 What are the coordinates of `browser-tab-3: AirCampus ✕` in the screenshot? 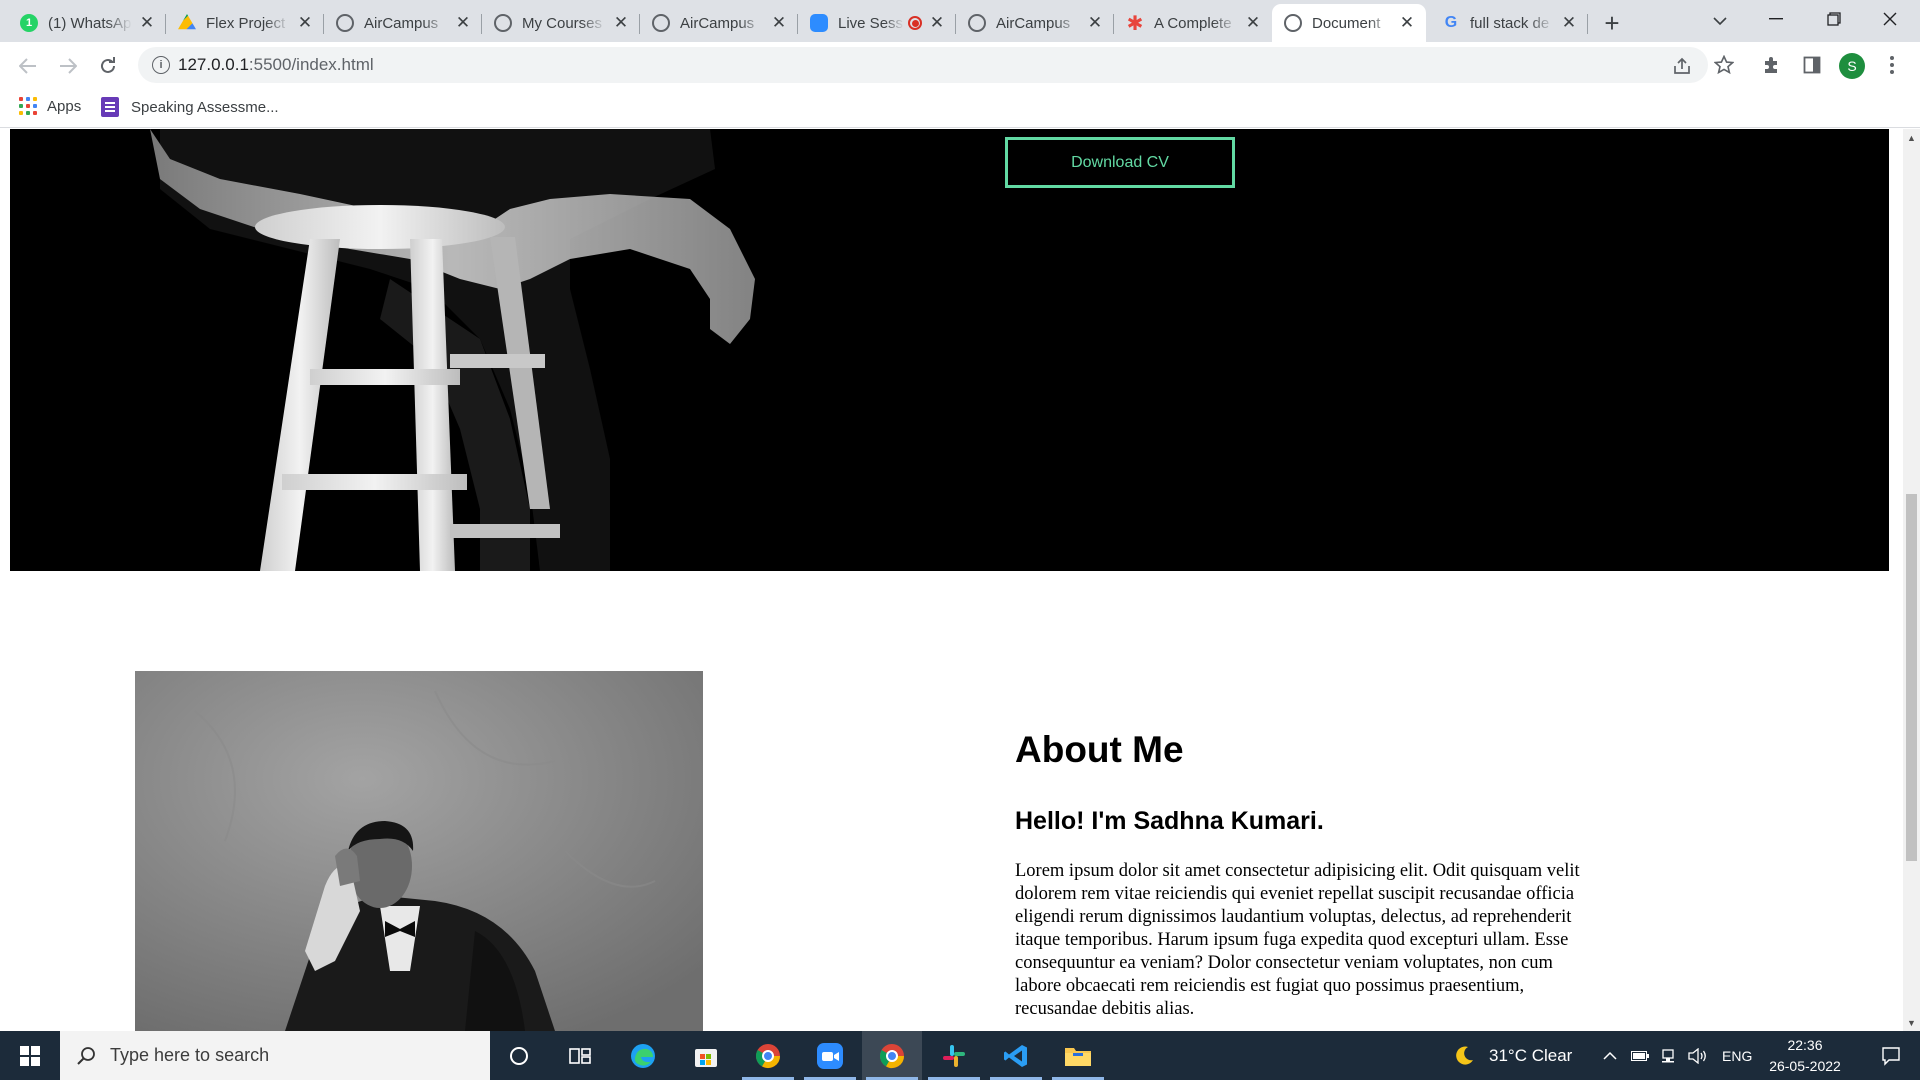 It's located at (403, 23).